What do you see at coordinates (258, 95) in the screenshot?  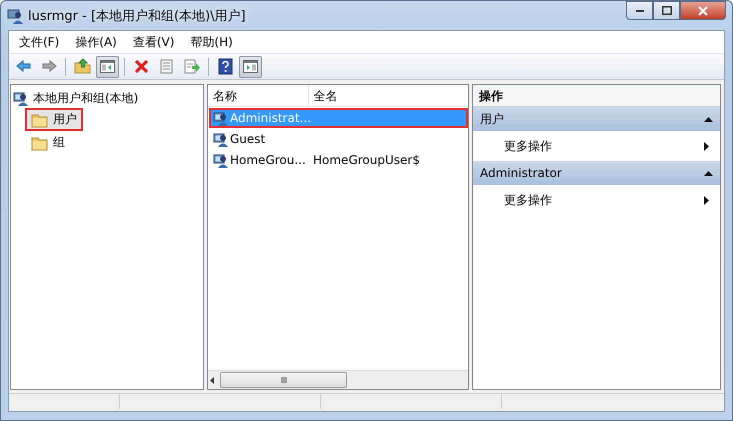 I see `column-header: 名称` at bounding box center [258, 95].